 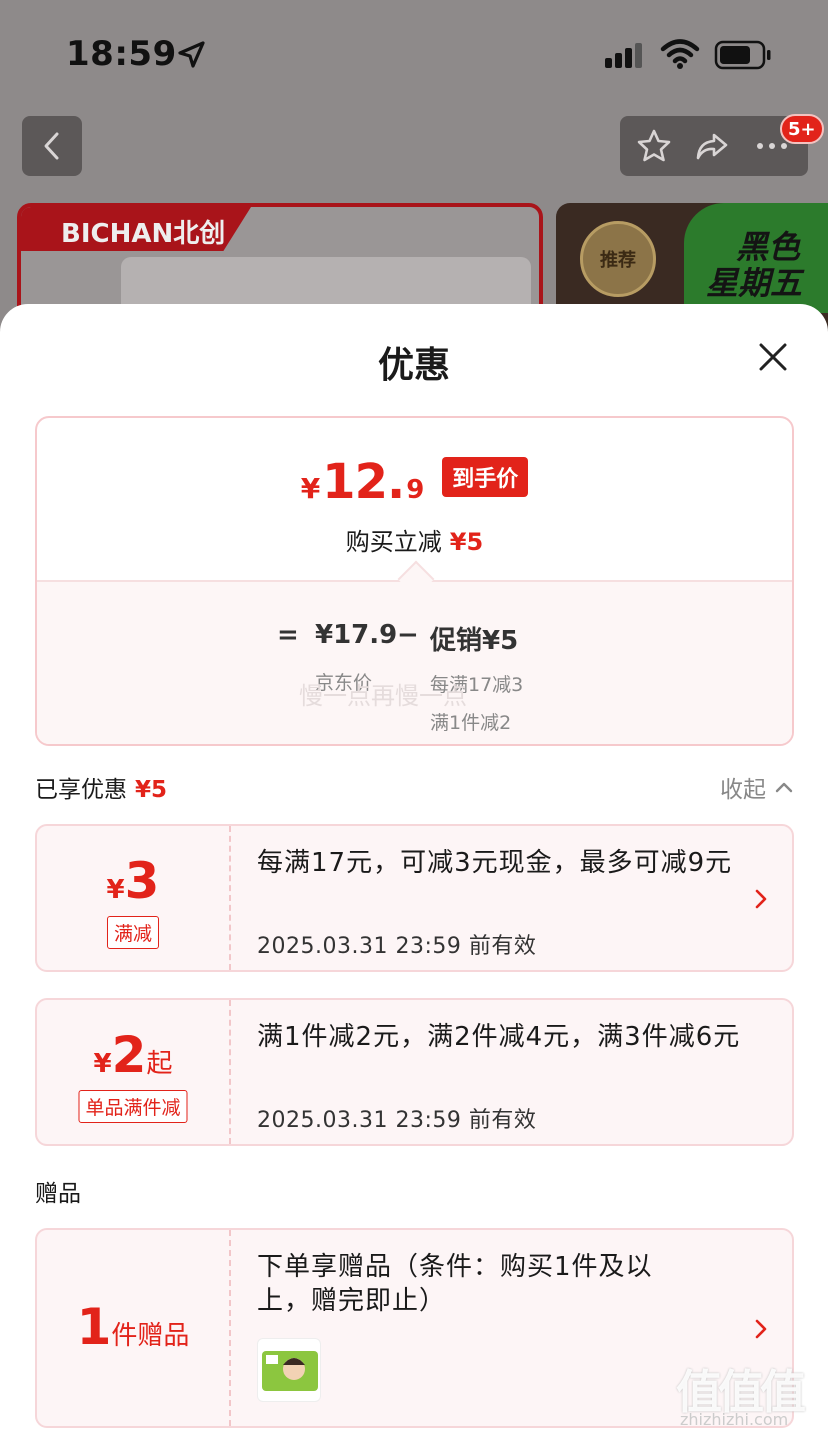 I want to click on promo-label: 促销¥5, so click(x=474, y=641).